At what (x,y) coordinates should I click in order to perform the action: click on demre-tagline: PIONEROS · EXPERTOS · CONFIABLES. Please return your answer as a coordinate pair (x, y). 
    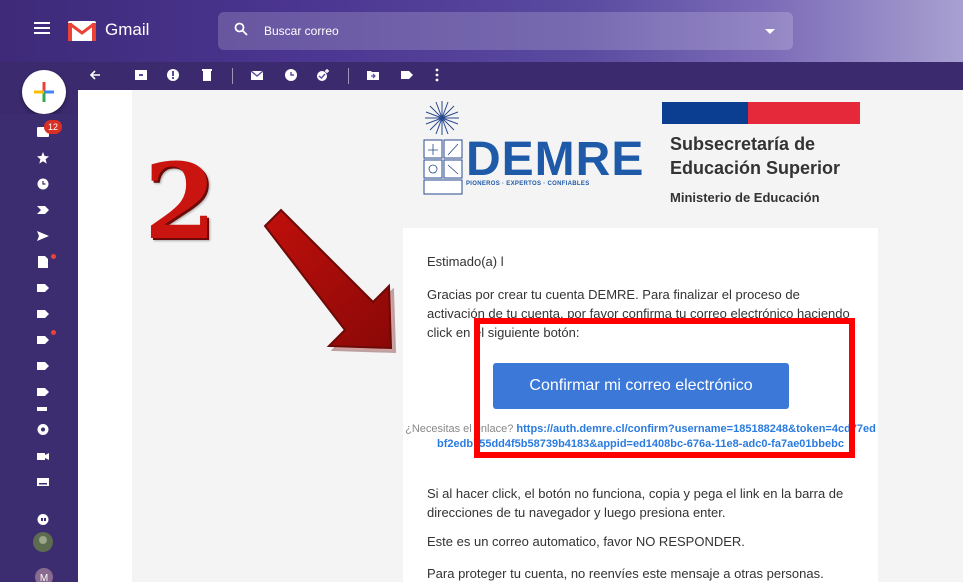
    Looking at the image, I should click on (528, 184).